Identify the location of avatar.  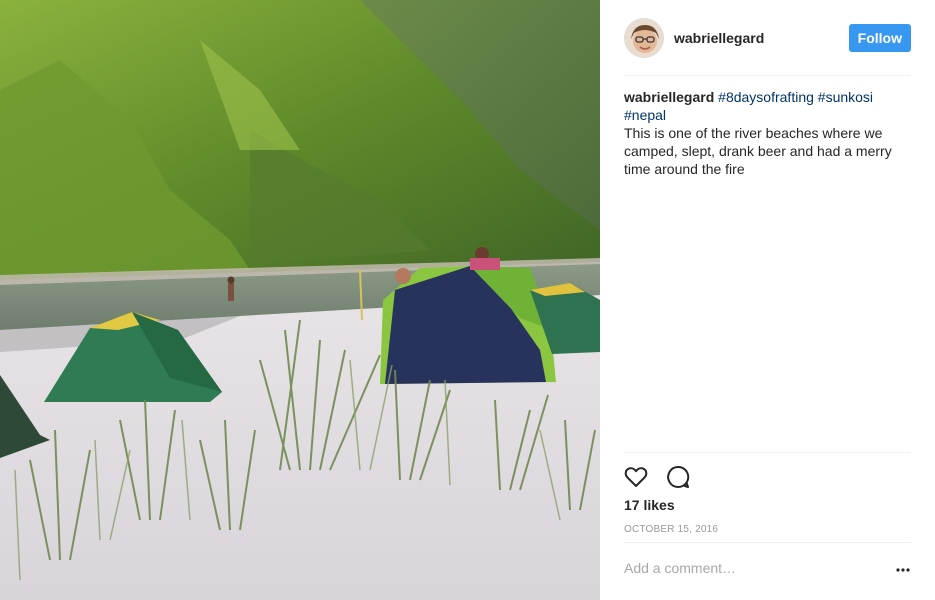
(644, 37).